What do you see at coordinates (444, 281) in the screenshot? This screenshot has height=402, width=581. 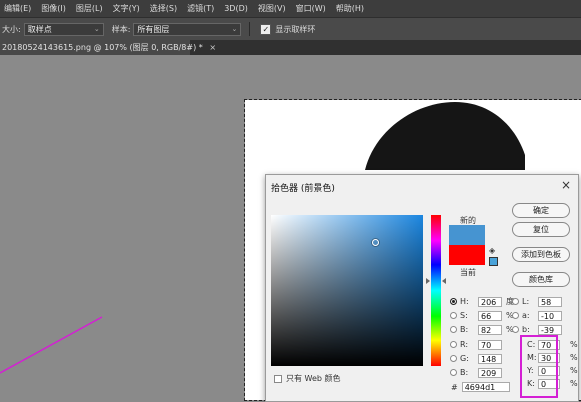 I see `hue-slider-handle-right` at bounding box center [444, 281].